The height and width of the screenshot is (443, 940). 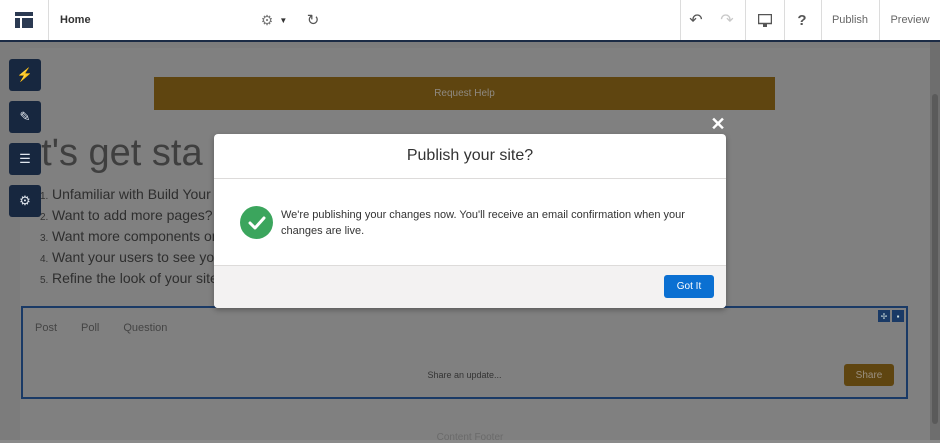 What do you see at coordinates (25, 117) in the screenshot?
I see `brush-icon: ✎` at bounding box center [25, 117].